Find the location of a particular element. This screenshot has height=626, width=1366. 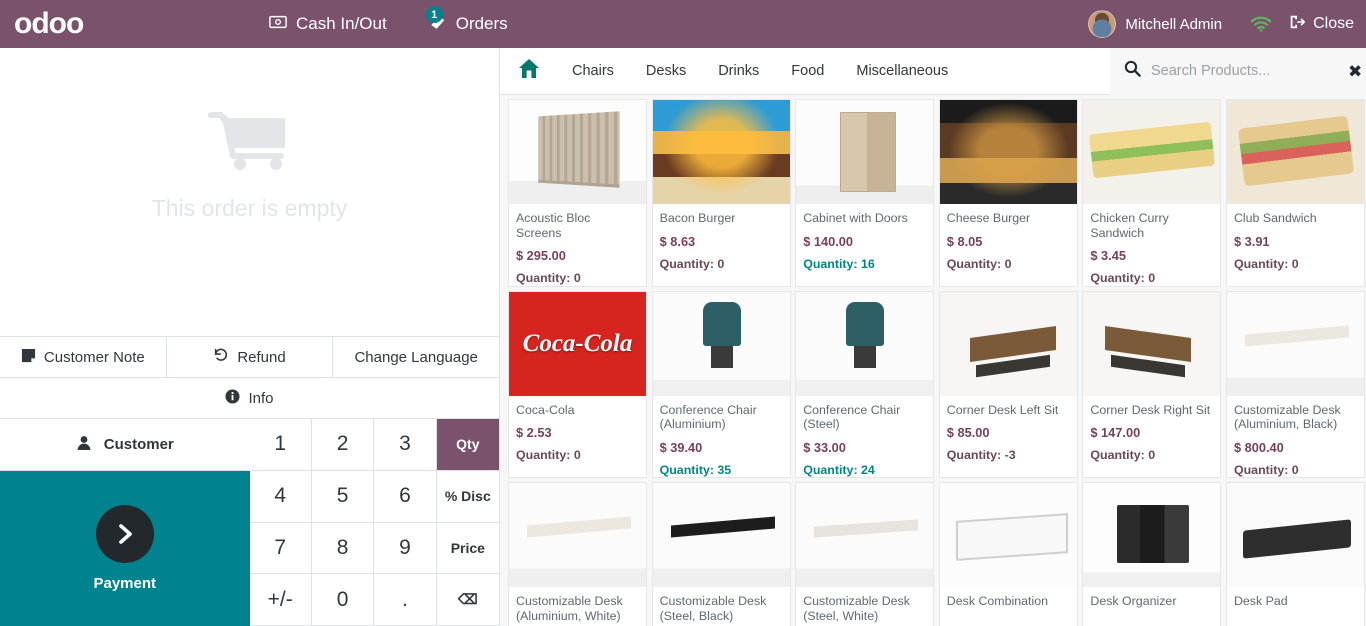

cash-in-out-button: Cash In/Out is located at coordinates (328, 24).